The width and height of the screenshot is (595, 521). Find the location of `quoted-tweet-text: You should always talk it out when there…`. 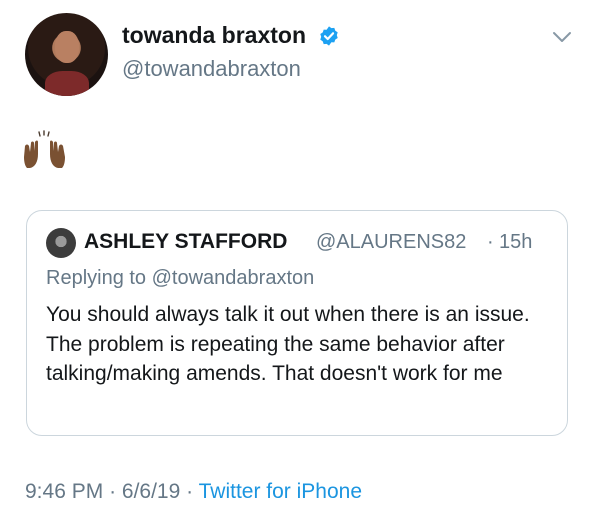

quoted-tweet-text: You should always talk it out when there… is located at coordinates (288, 344).